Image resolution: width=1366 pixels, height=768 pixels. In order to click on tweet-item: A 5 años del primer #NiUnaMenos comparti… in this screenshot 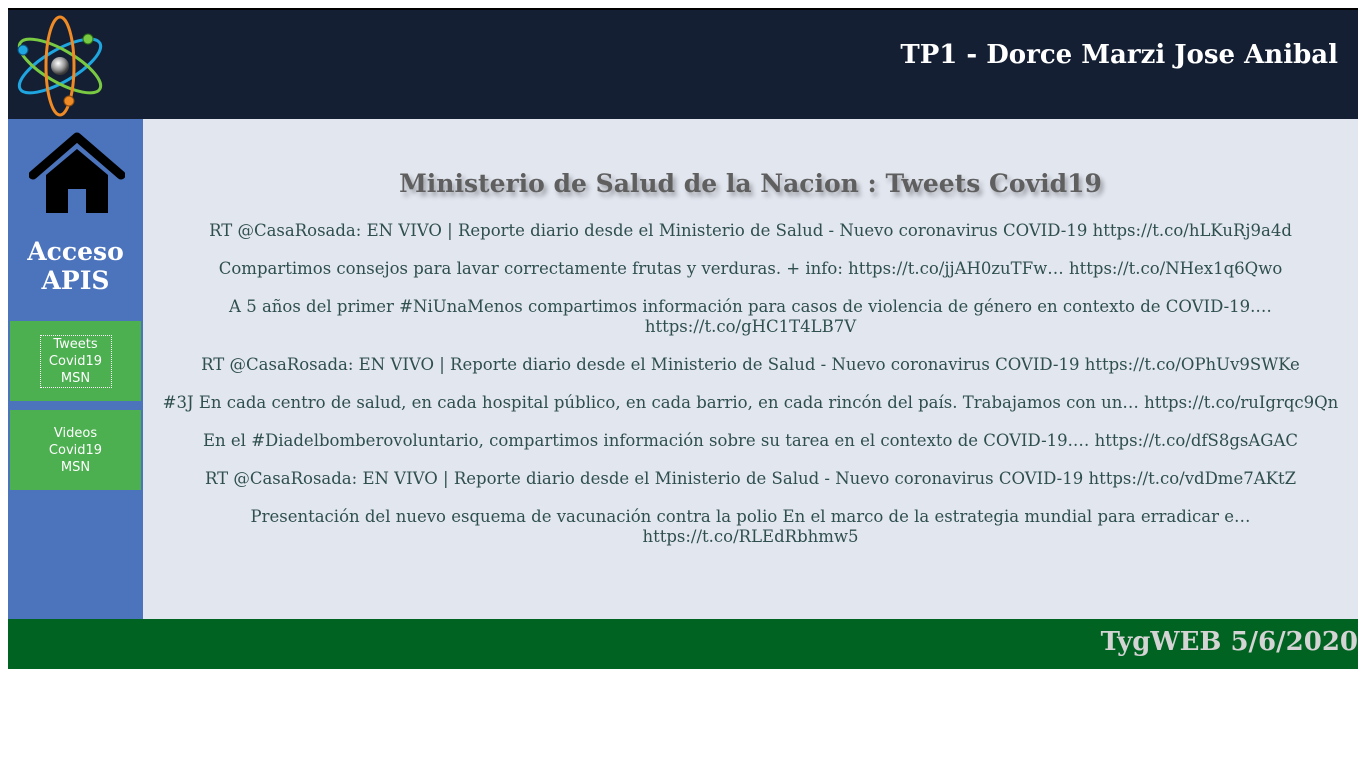, I will do `click(750, 316)`.